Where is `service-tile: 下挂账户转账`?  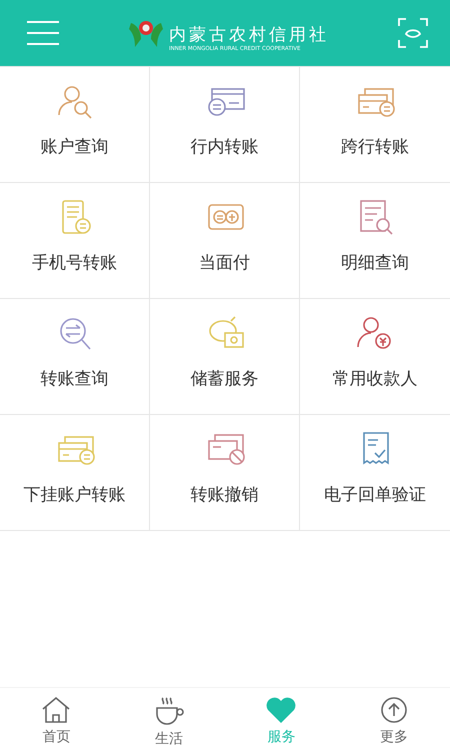
service-tile: 下挂账户转账 is located at coordinates (75, 473).